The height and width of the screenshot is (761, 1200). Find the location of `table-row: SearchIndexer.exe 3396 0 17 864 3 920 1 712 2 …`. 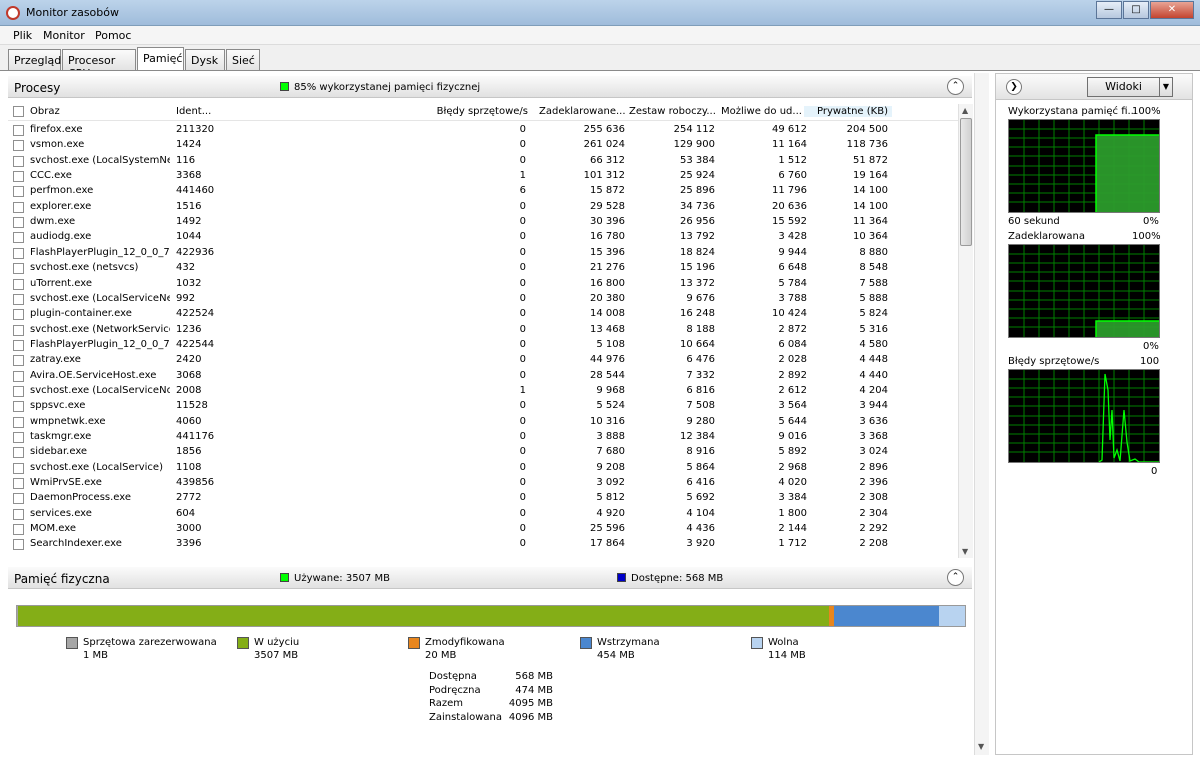

table-row: SearchIndexer.exe 3396 0 17 864 3 920 1 712 2 … is located at coordinates (483, 544).